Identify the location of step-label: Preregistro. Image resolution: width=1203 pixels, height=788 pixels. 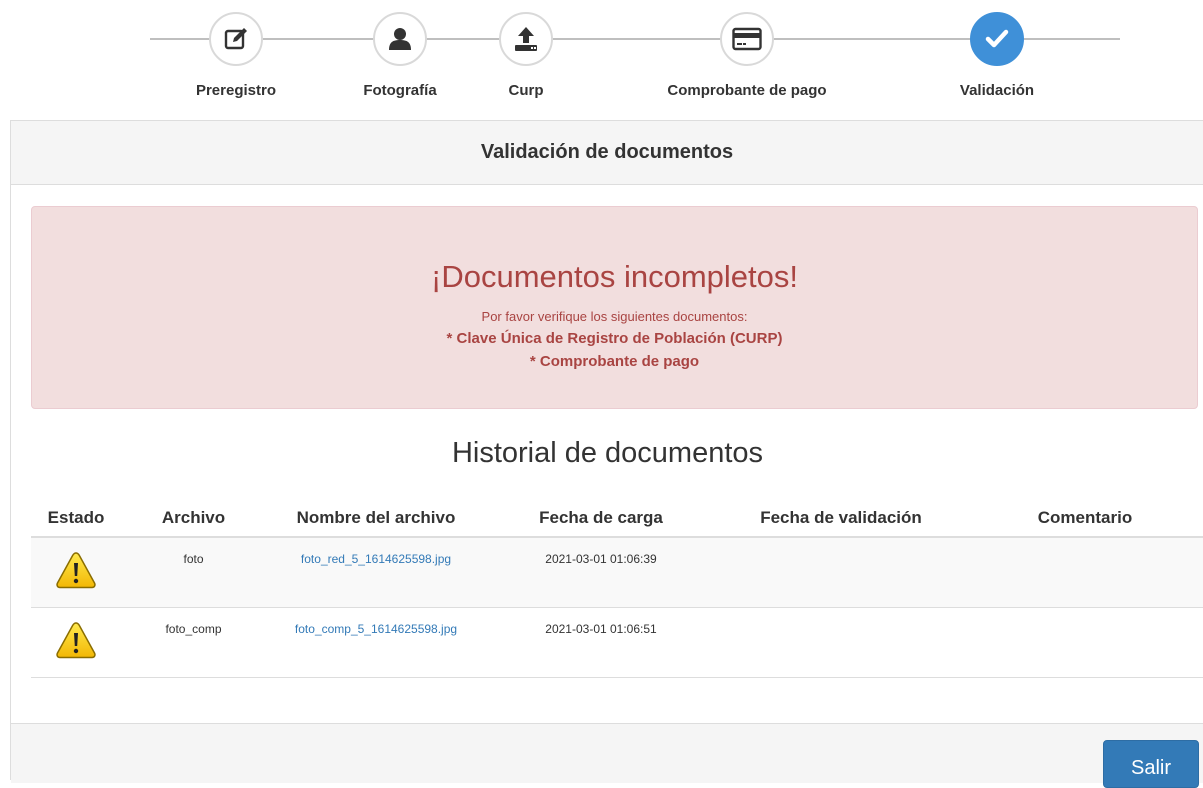
(236, 90).